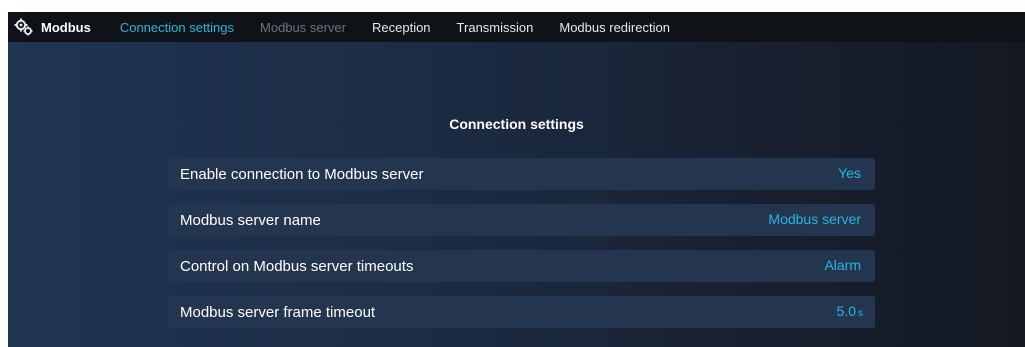 The width and height of the screenshot is (1025, 347). Describe the element at coordinates (24, 27) in the screenshot. I see `gear-network-icon` at that location.